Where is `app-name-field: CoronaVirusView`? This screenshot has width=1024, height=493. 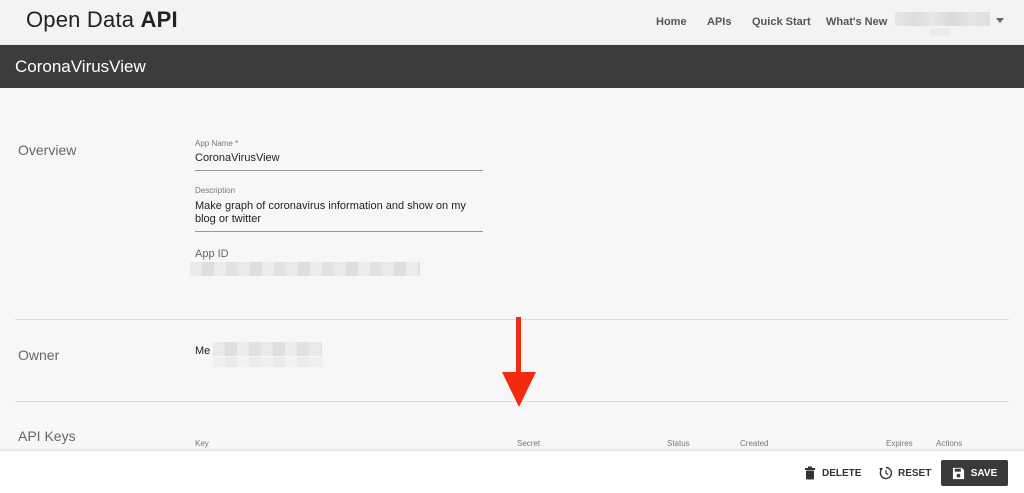
app-name-field: CoronaVirusView is located at coordinates (237, 158).